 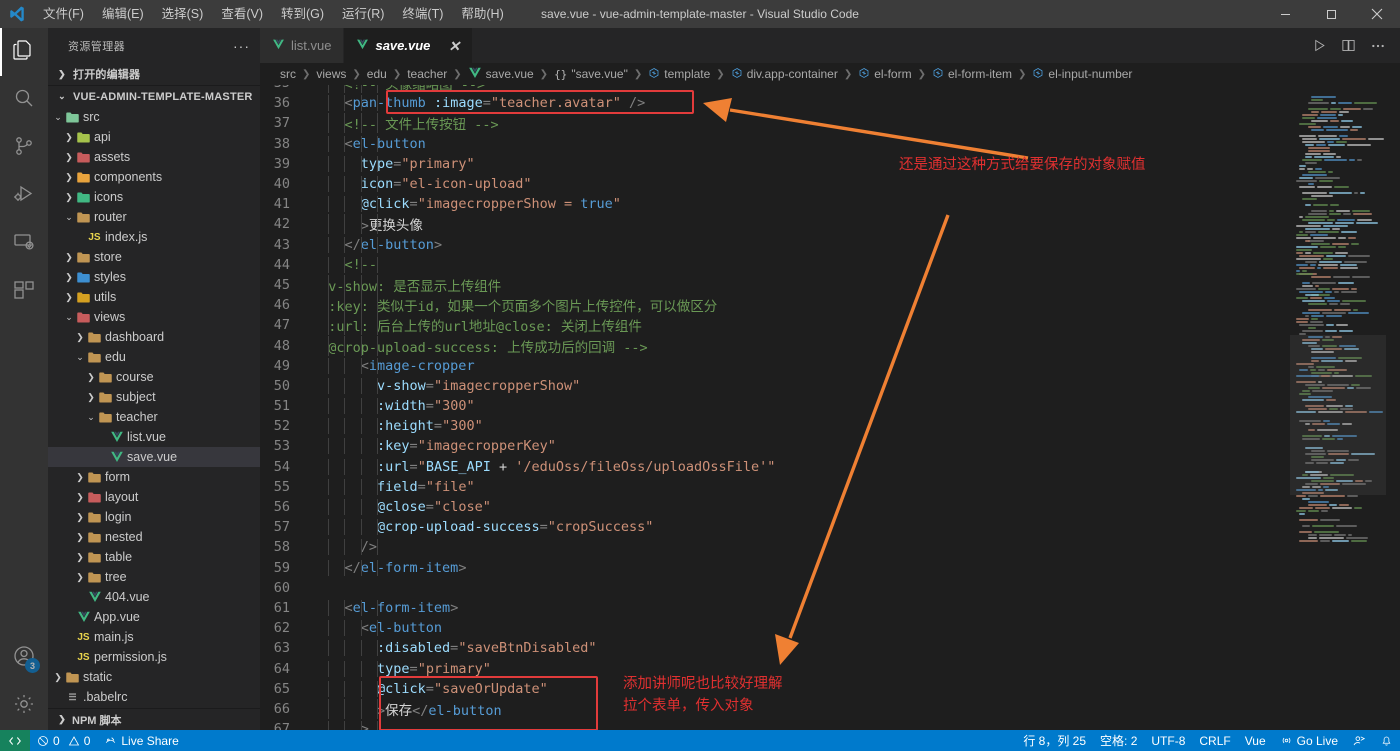 I want to click on code-line: 52 :height="300", so click(x=830, y=426).